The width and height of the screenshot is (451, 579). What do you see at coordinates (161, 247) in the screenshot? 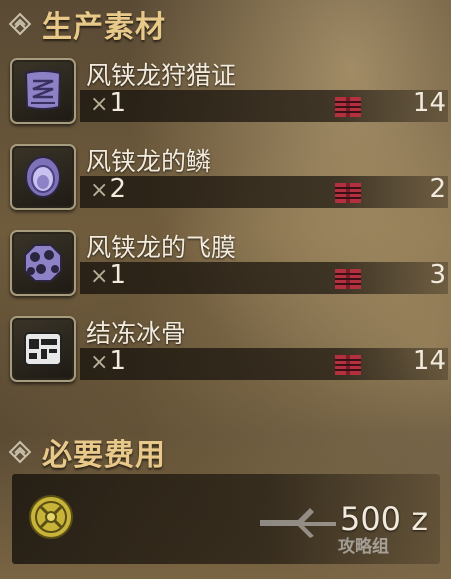
I see `item-name: 风铗龙的飞膜` at bounding box center [161, 247].